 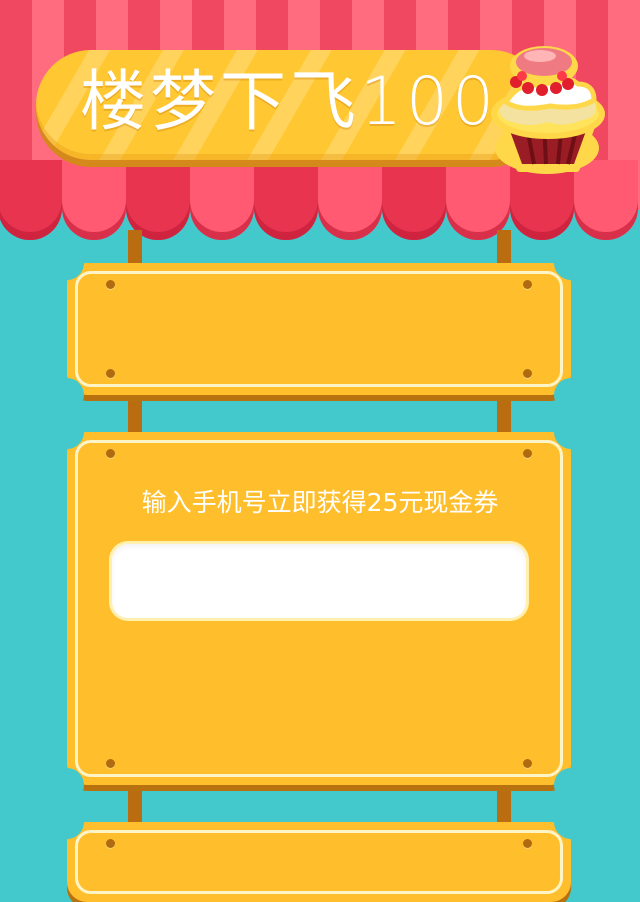 What do you see at coordinates (320, 502) in the screenshot?
I see `phone-prompt-label: 输入手机号立即获得25元现金券` at bounding box center [320, 502].